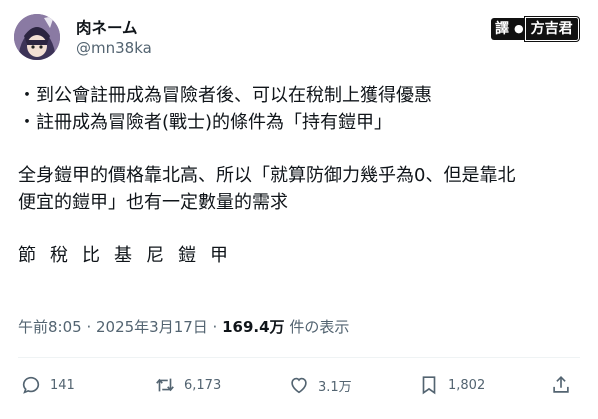  What do you see at coordinates (502, 29) in the screenshot?
I see `watermark-part1: 譯` at bounding box center [502, 29].